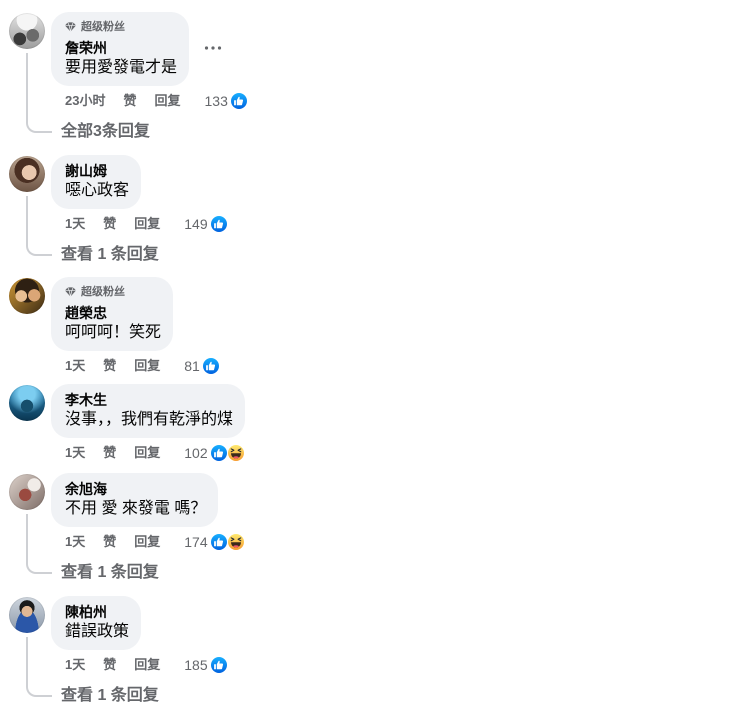 The width and height of the screenshot is (745, 713). What do you see at coordinates (148, 528) in the screenshot?
I see `comment-body: 余旭海 不用 愛 來發電 嗎？ 1天 赞 回复 174 查看 1 条回复` at bounding box center [148, 528].